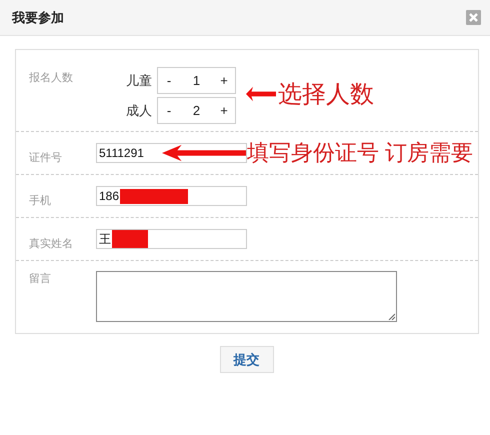 The height and width of the screenshot is (435, 490). What do you see at coordinates (246, 296) in the screenshot?
I see `message-field` at bounding box center [246, 296].